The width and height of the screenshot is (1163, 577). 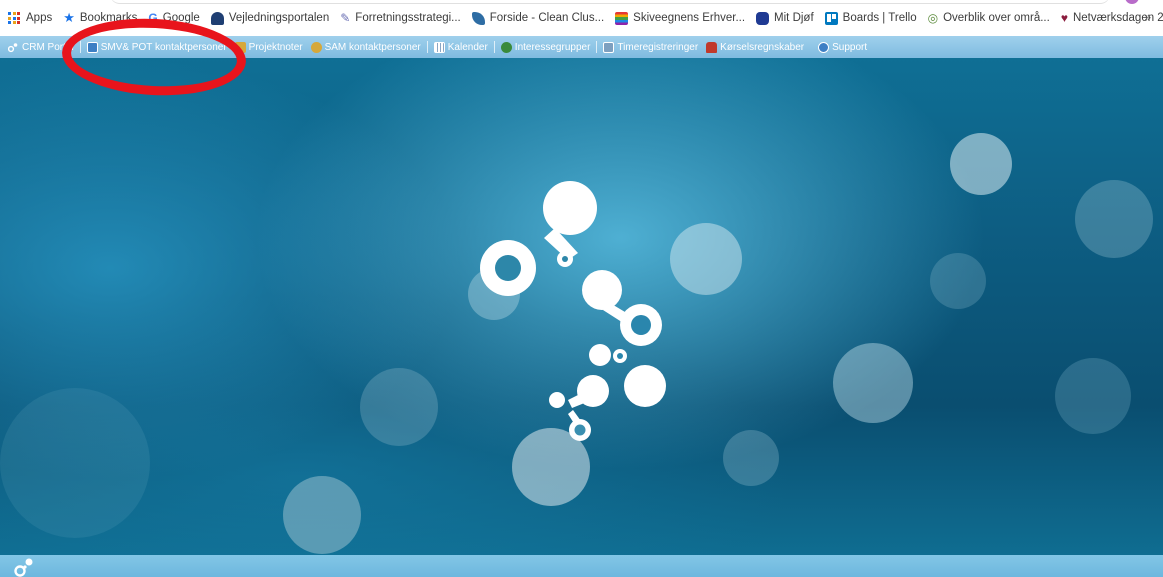 What do you see at coordinates (506, 47) in the screenshot?
I see `group-icon` at bounding box center [506, 47].